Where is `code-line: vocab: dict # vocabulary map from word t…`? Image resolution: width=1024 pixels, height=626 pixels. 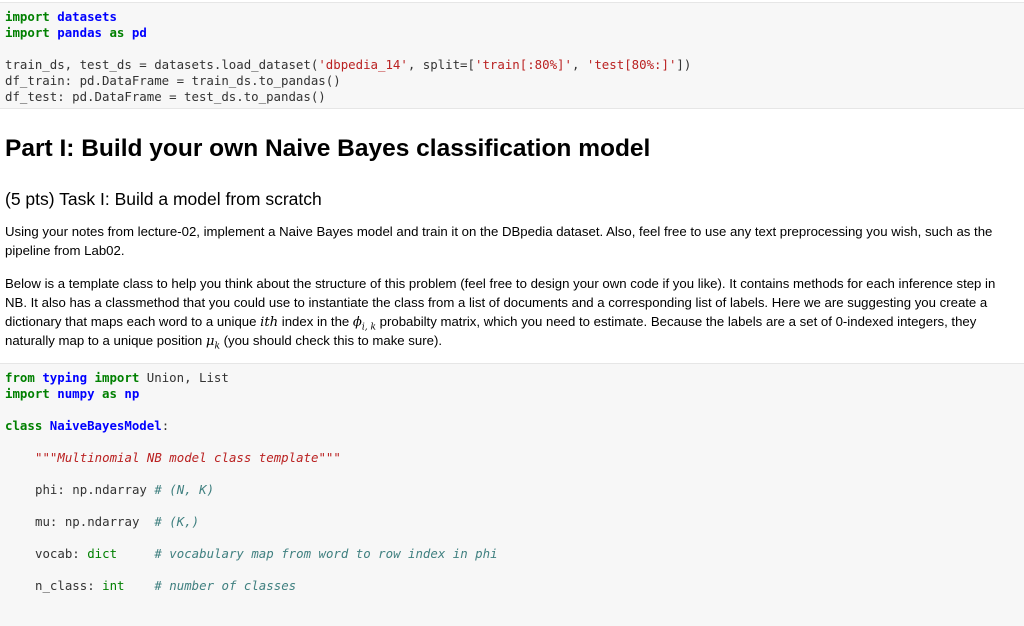
code-line: vocab: dict # vocabulary map from word t… is located at coordinates (266, 554).